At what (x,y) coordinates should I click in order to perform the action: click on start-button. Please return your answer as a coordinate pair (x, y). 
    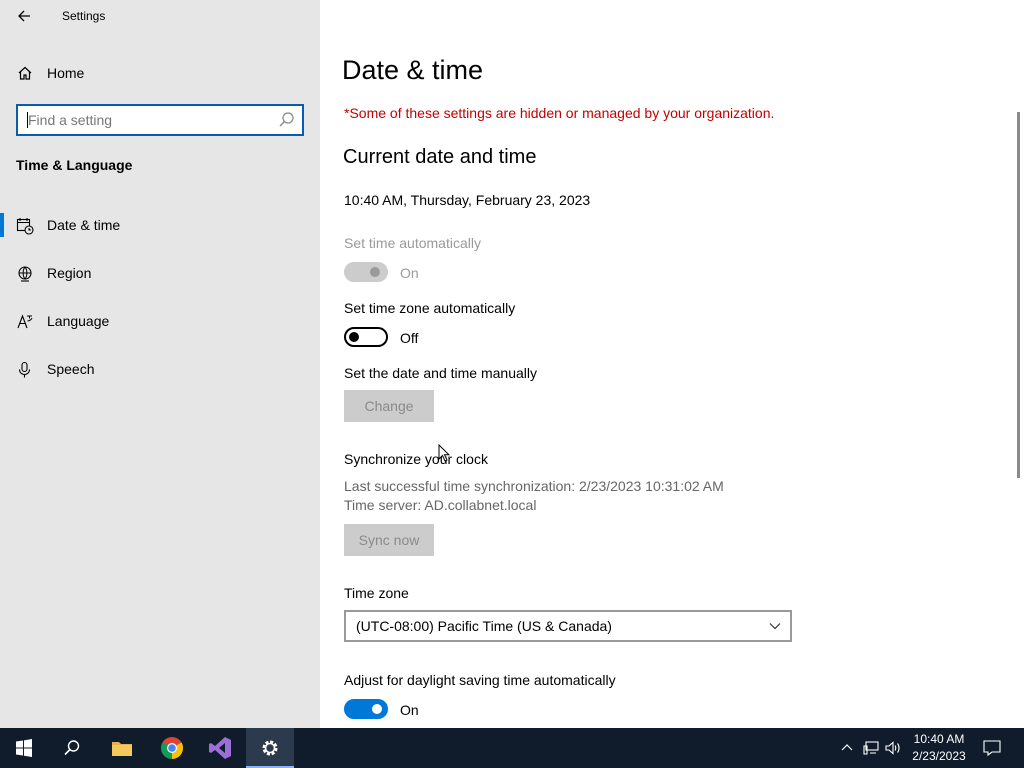
    Looking at the image, I should click on (24, 748).